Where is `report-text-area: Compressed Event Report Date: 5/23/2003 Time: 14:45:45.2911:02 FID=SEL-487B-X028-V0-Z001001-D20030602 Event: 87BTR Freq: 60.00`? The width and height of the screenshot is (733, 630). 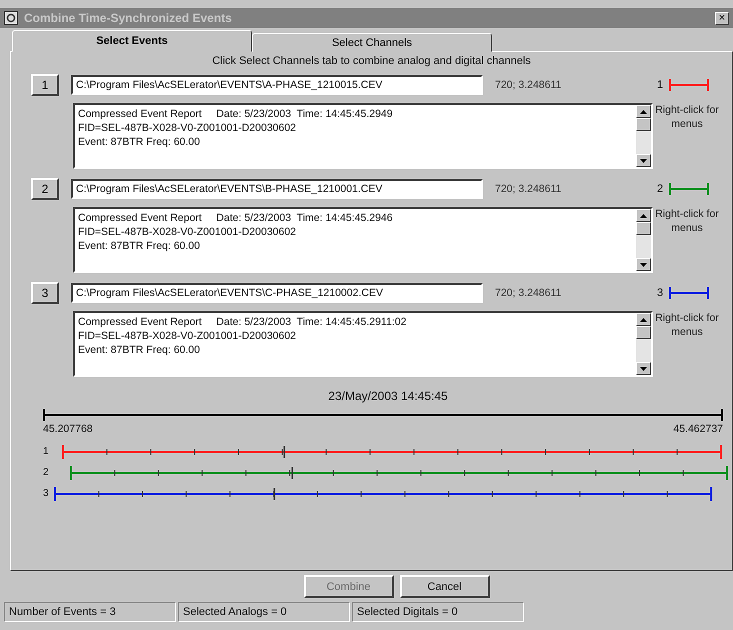 report-text-area: Compressed Event Report Date: 5/23/2003 Time: 14:45:45.2911:02 FID=SEL-487B-X028-V0-Z001001-D20030602 Event: 87BTR Freq: 60.00 is located at coordinates (363, 344).